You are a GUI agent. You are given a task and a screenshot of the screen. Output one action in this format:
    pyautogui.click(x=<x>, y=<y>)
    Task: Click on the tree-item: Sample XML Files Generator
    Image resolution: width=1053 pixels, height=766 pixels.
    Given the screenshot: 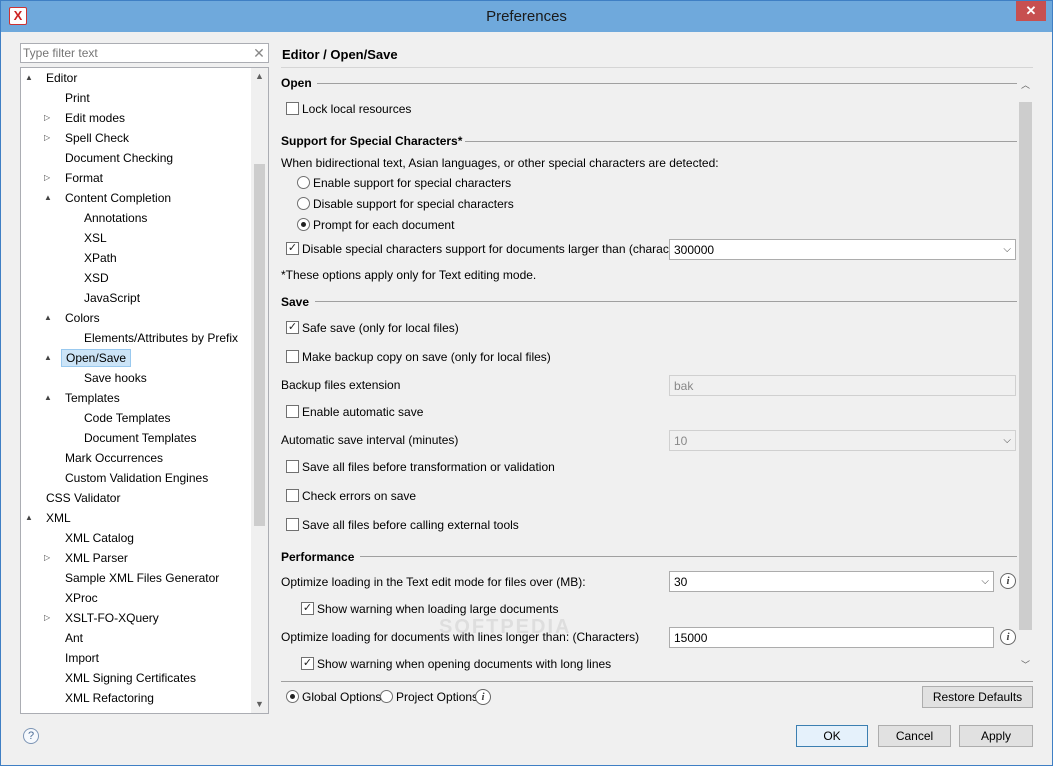 What is the action you would take?
    pyautogui.click(x=136, y=578)
    